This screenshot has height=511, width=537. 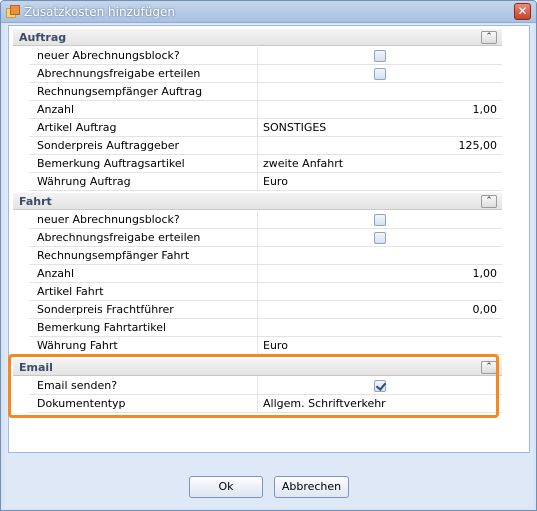 I want to click on property-row: Sonderpreis Auftraggeber 125,00, so click(x=265, y=146).